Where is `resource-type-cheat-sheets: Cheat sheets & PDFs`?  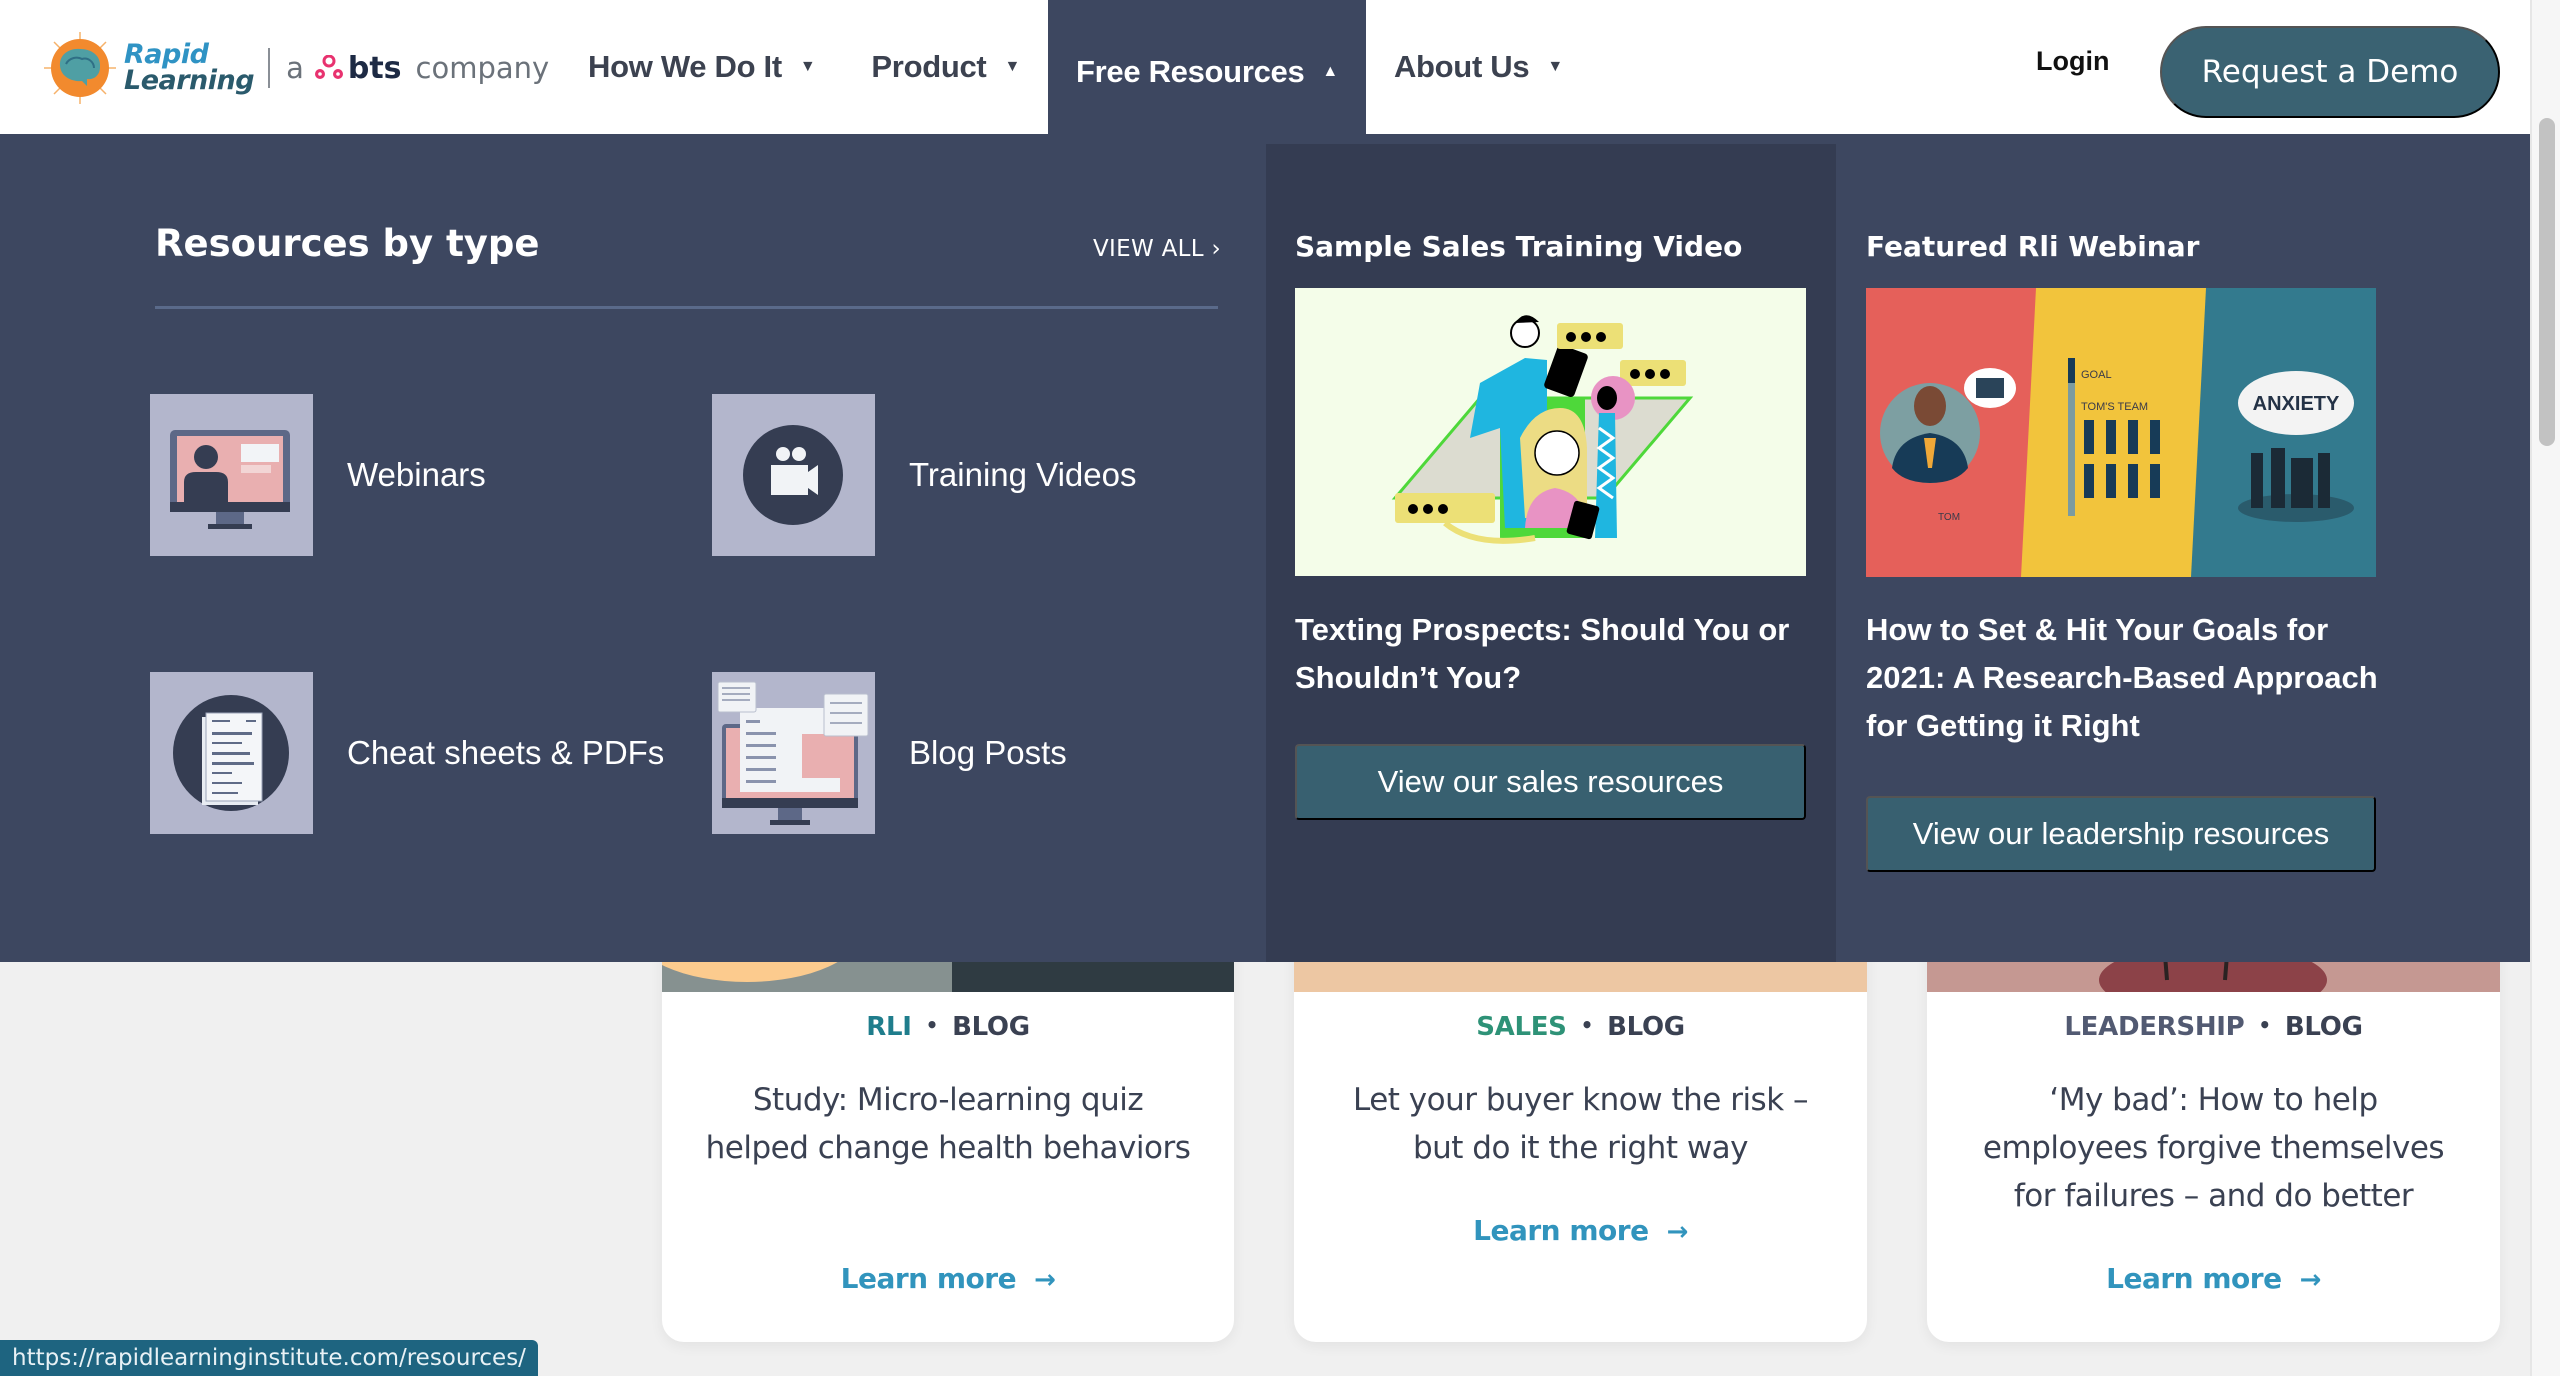 resource-type-cheat-sheets: Cheat sheets & PDFs is located at coordinates (407, 753).